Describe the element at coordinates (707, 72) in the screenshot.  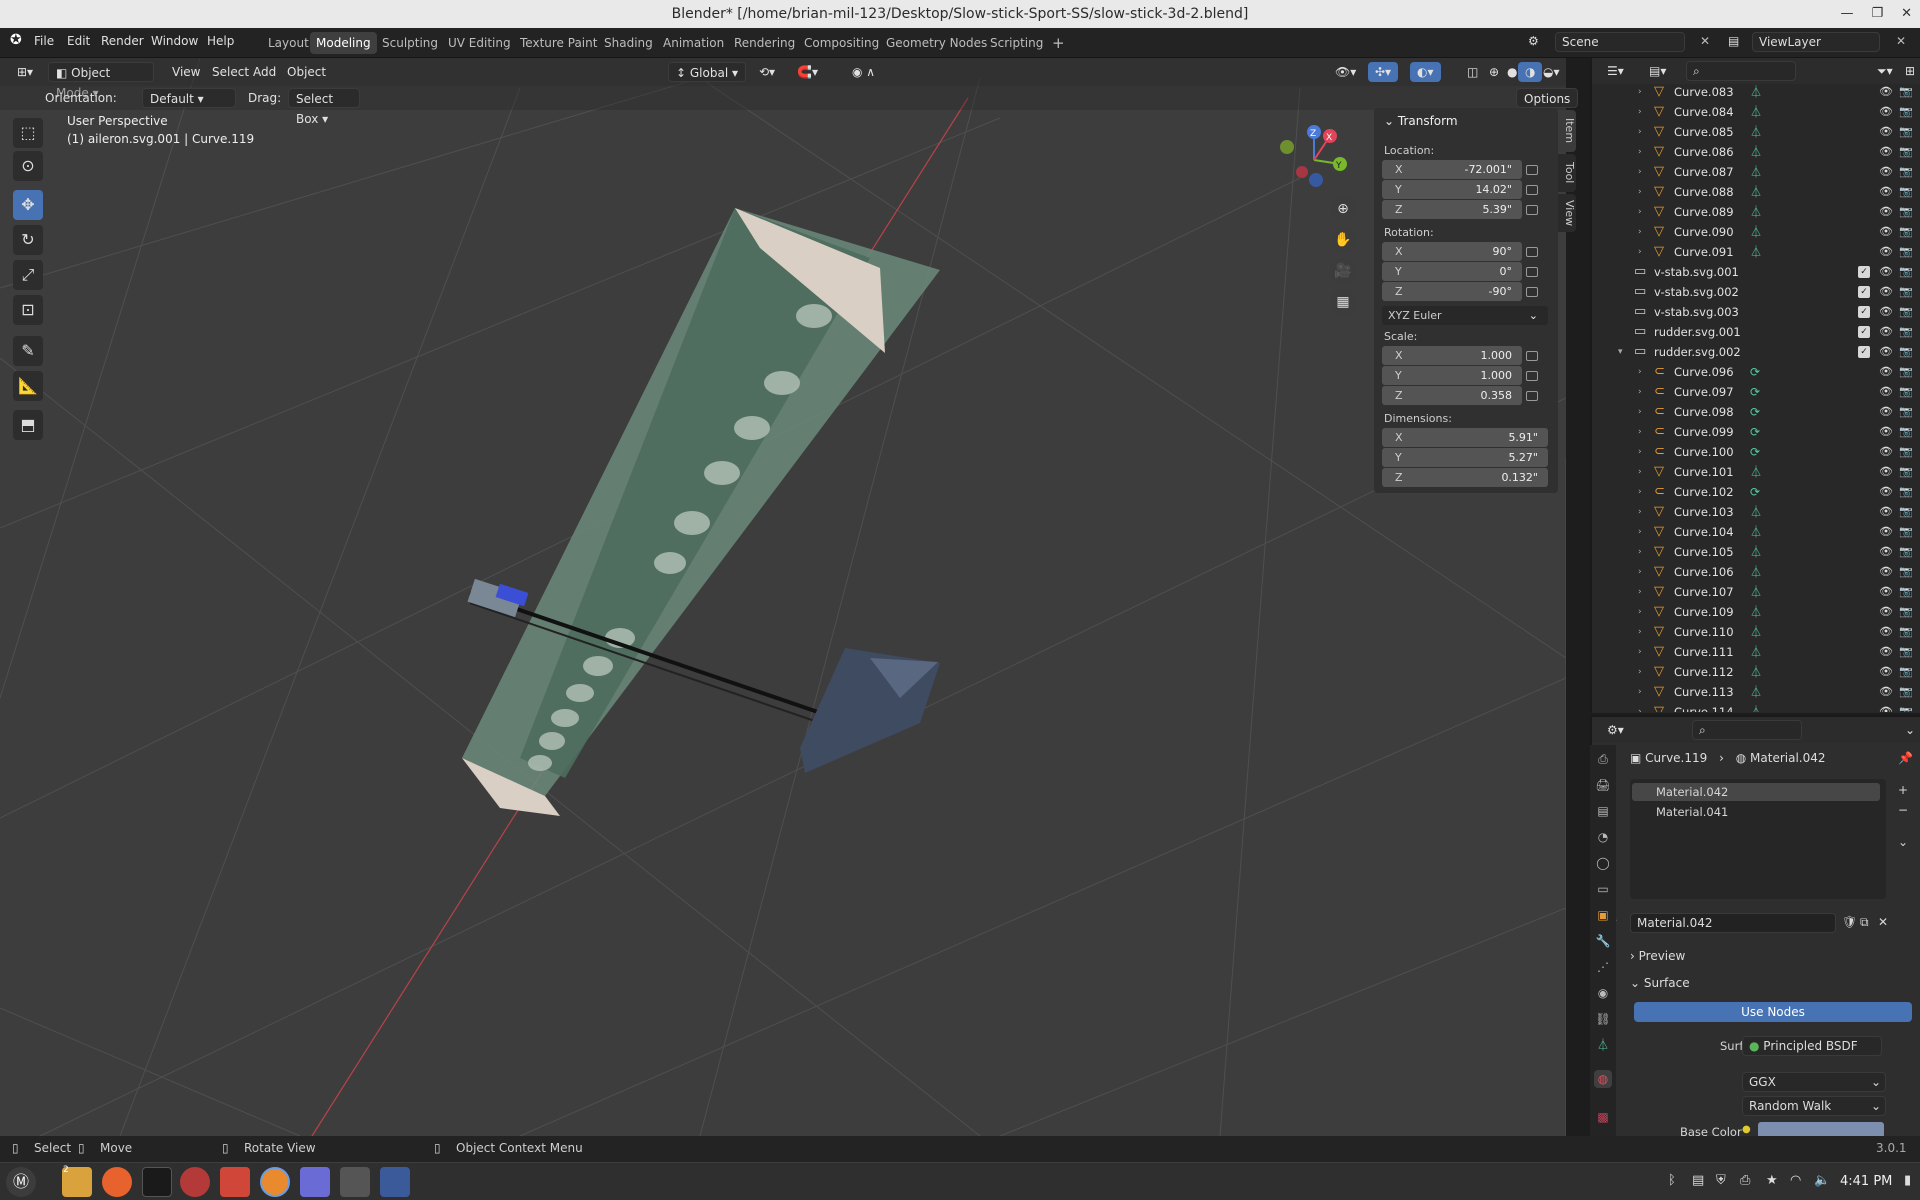
I see `orientation-select: ↕ Global ▾` at that location.